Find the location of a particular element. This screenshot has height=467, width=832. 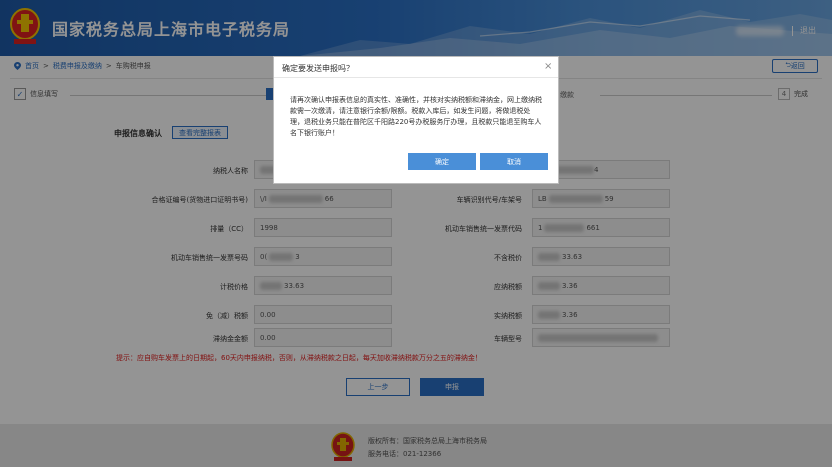

cancel-button: 取消 is located at coordinates (514, 161).